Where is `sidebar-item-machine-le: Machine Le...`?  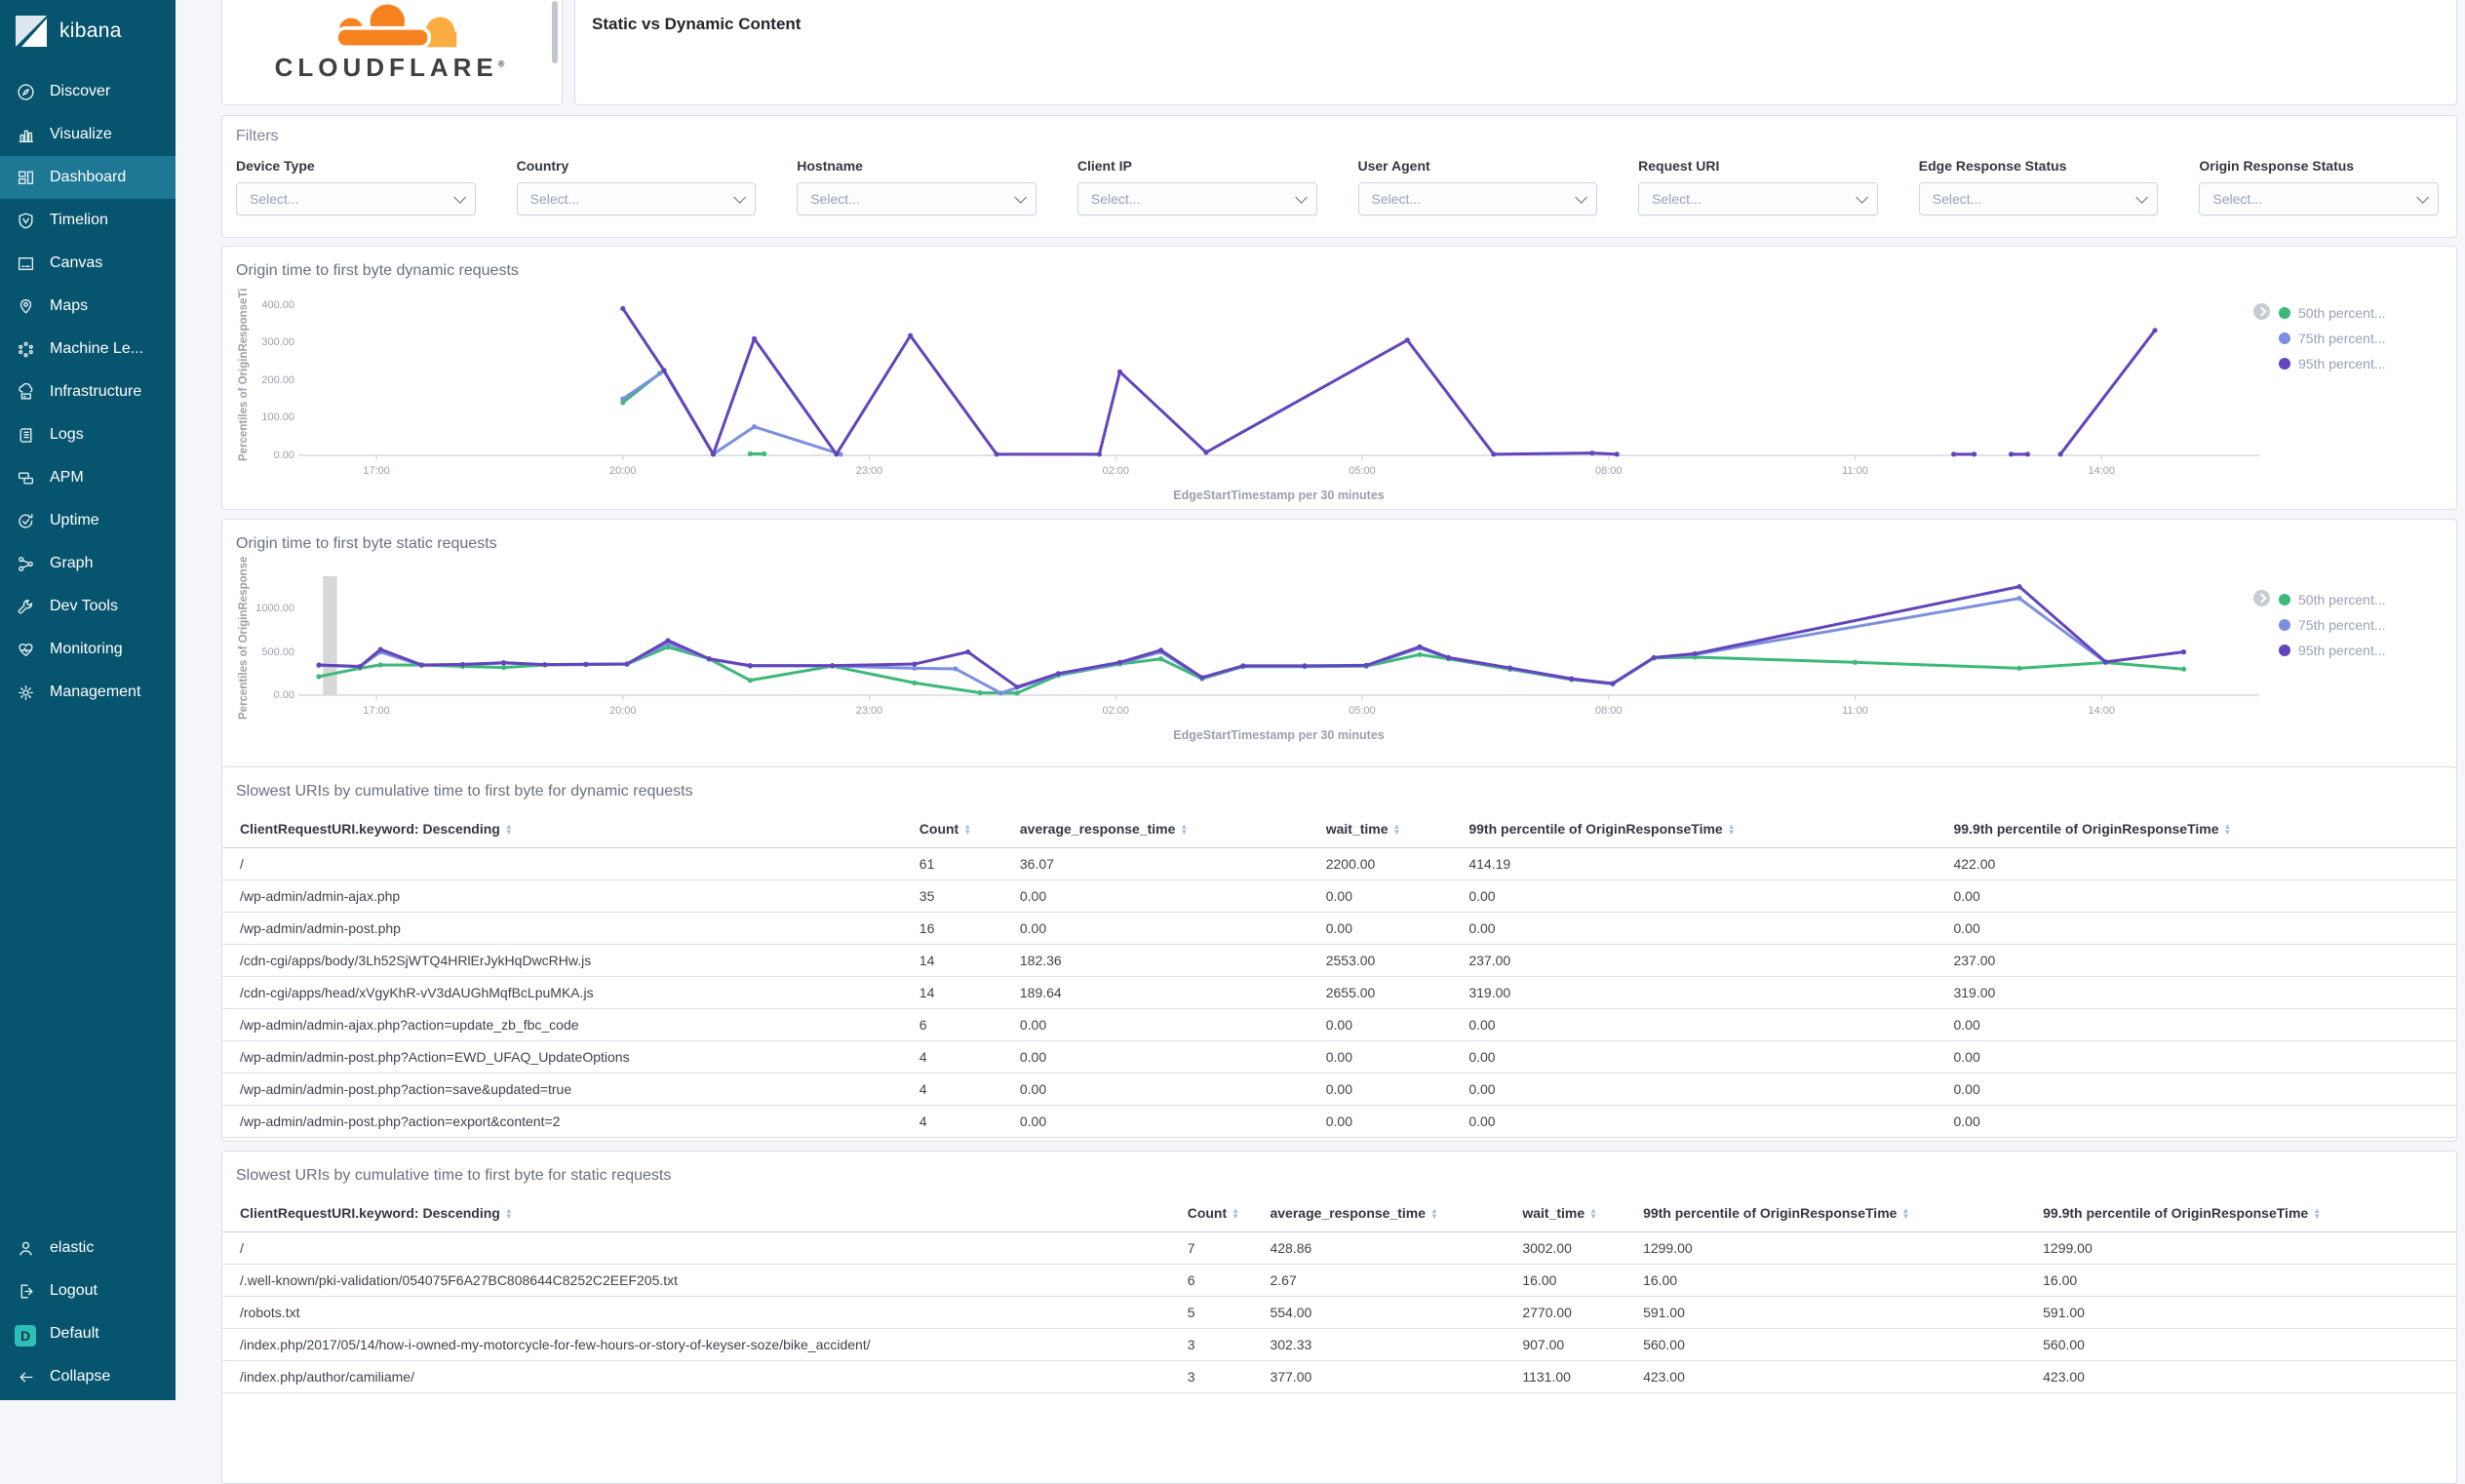 sidebar-item-machine-le: Machine Le... is located at coordinates (88, 349).